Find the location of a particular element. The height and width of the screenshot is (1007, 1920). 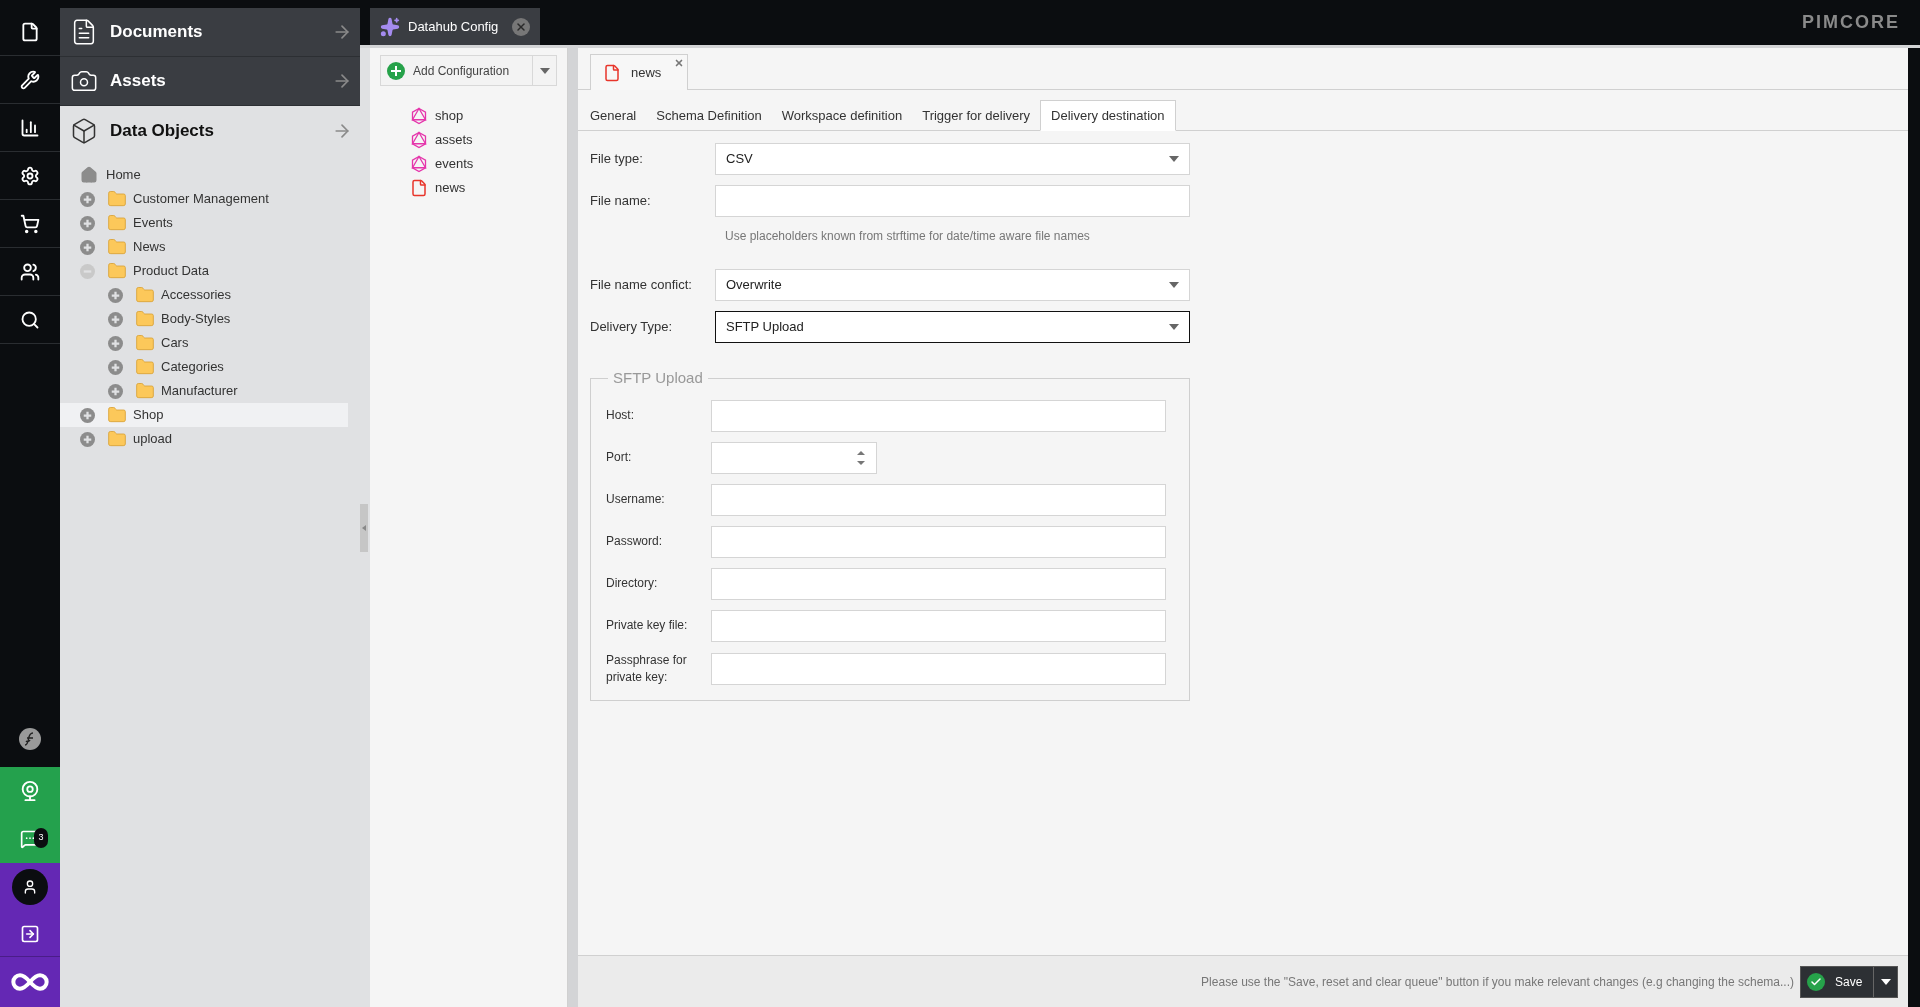

document-tab: news is located at coordinates (639, 72).